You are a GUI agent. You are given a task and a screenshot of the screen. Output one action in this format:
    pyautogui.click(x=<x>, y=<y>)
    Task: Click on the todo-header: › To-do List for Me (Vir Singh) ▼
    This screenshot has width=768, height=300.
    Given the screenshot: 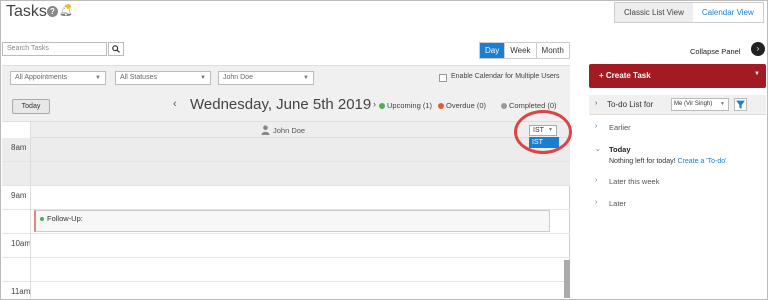 What is the action you would take?
    pyautogui.click(x=677, y=105)
    